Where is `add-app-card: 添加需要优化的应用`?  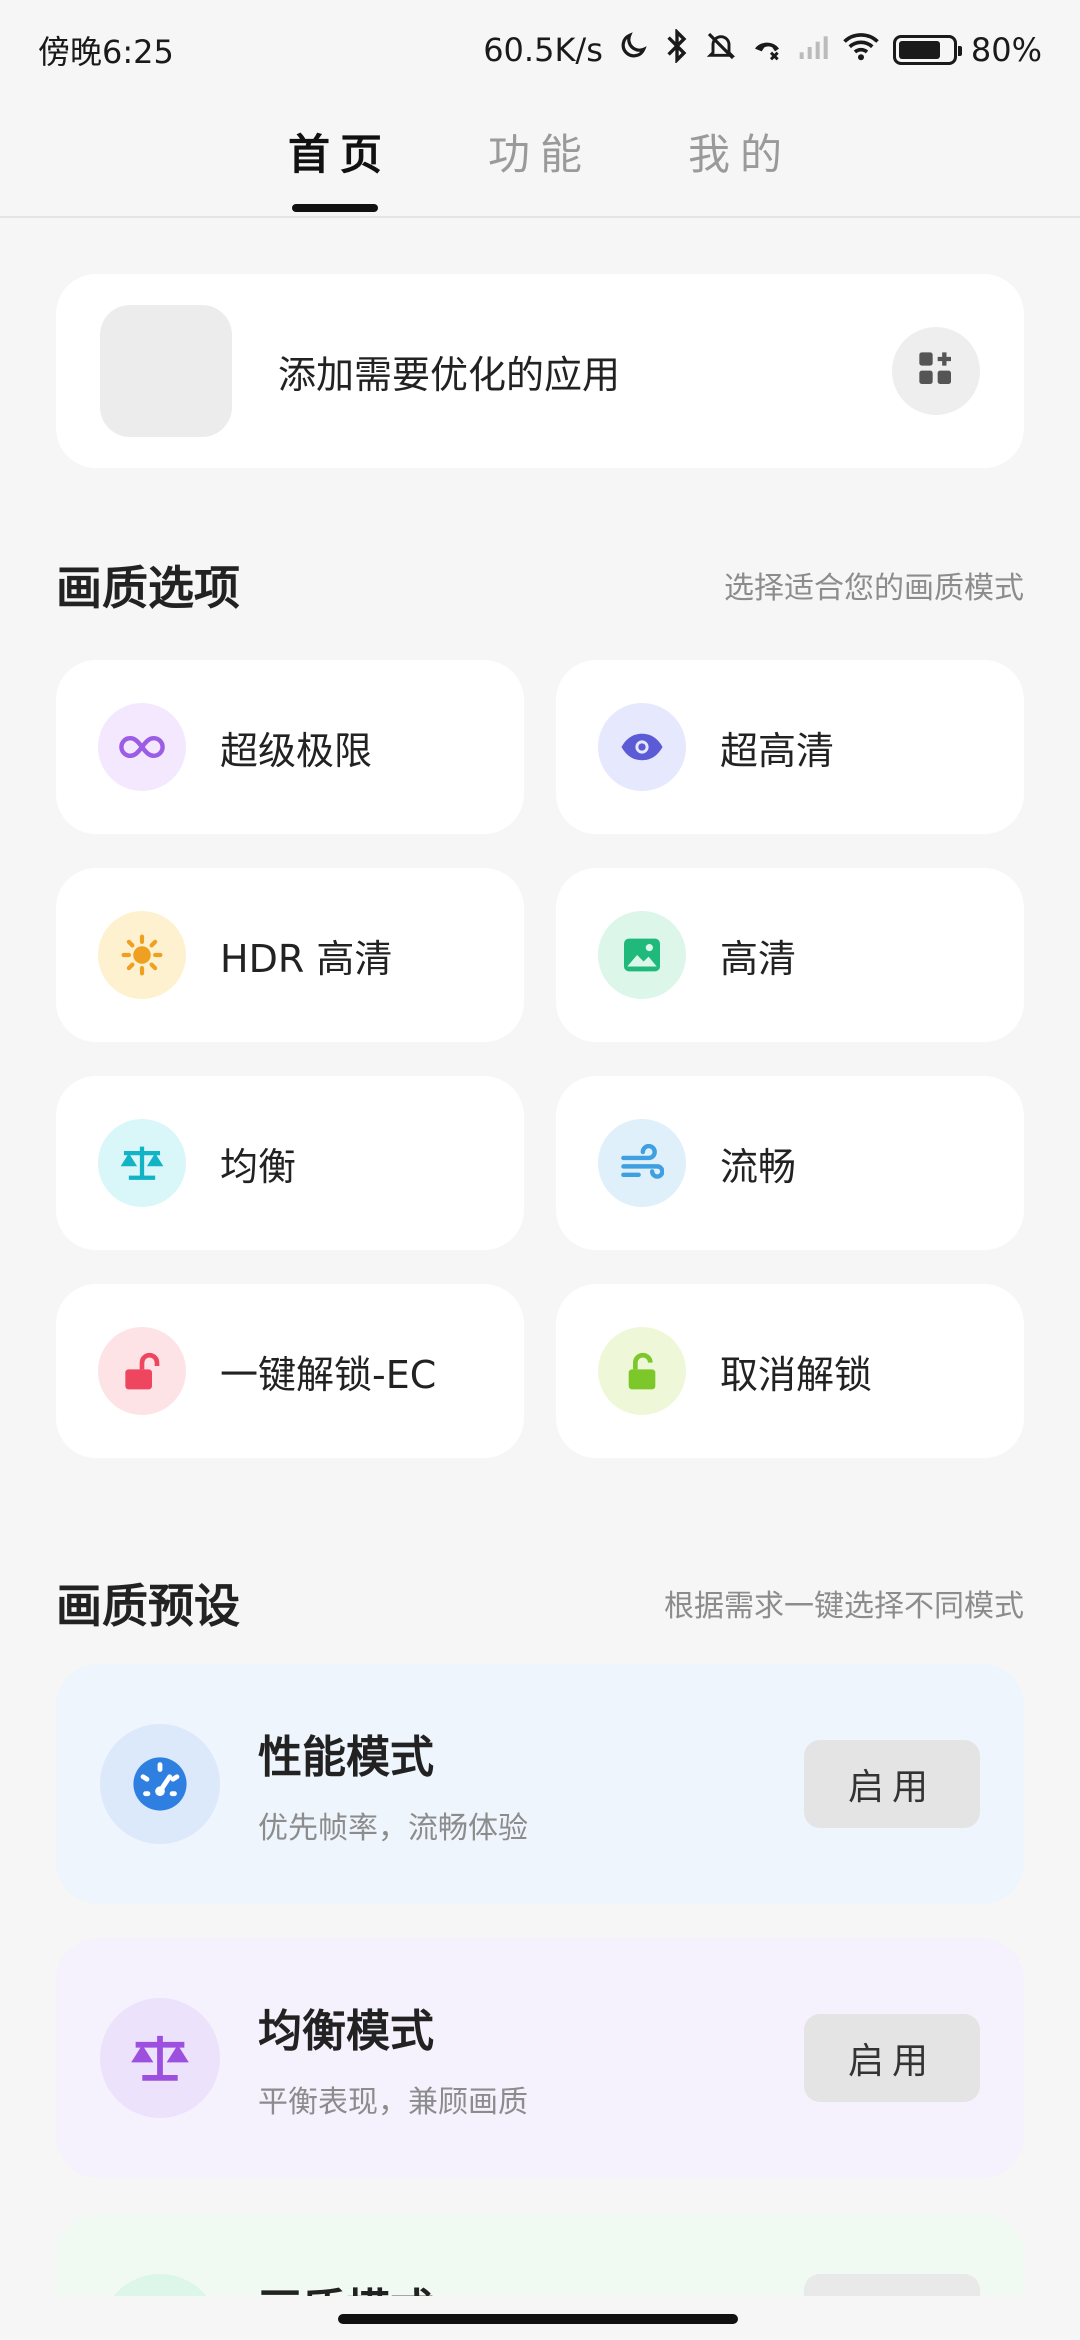
add-app-card: 添加需要优化的应用 is located at coordinates (540, 371).